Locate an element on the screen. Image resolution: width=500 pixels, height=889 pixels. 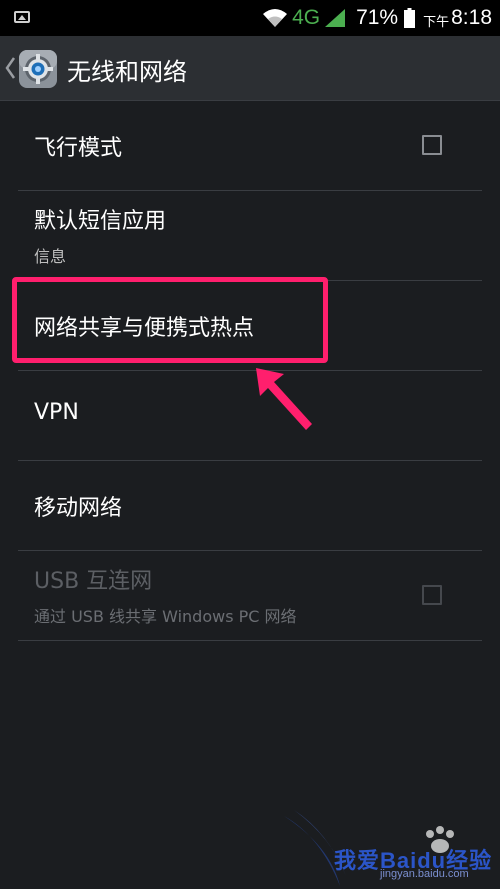
setting-title: USB 互连网 is located at coordinates (93, 581).